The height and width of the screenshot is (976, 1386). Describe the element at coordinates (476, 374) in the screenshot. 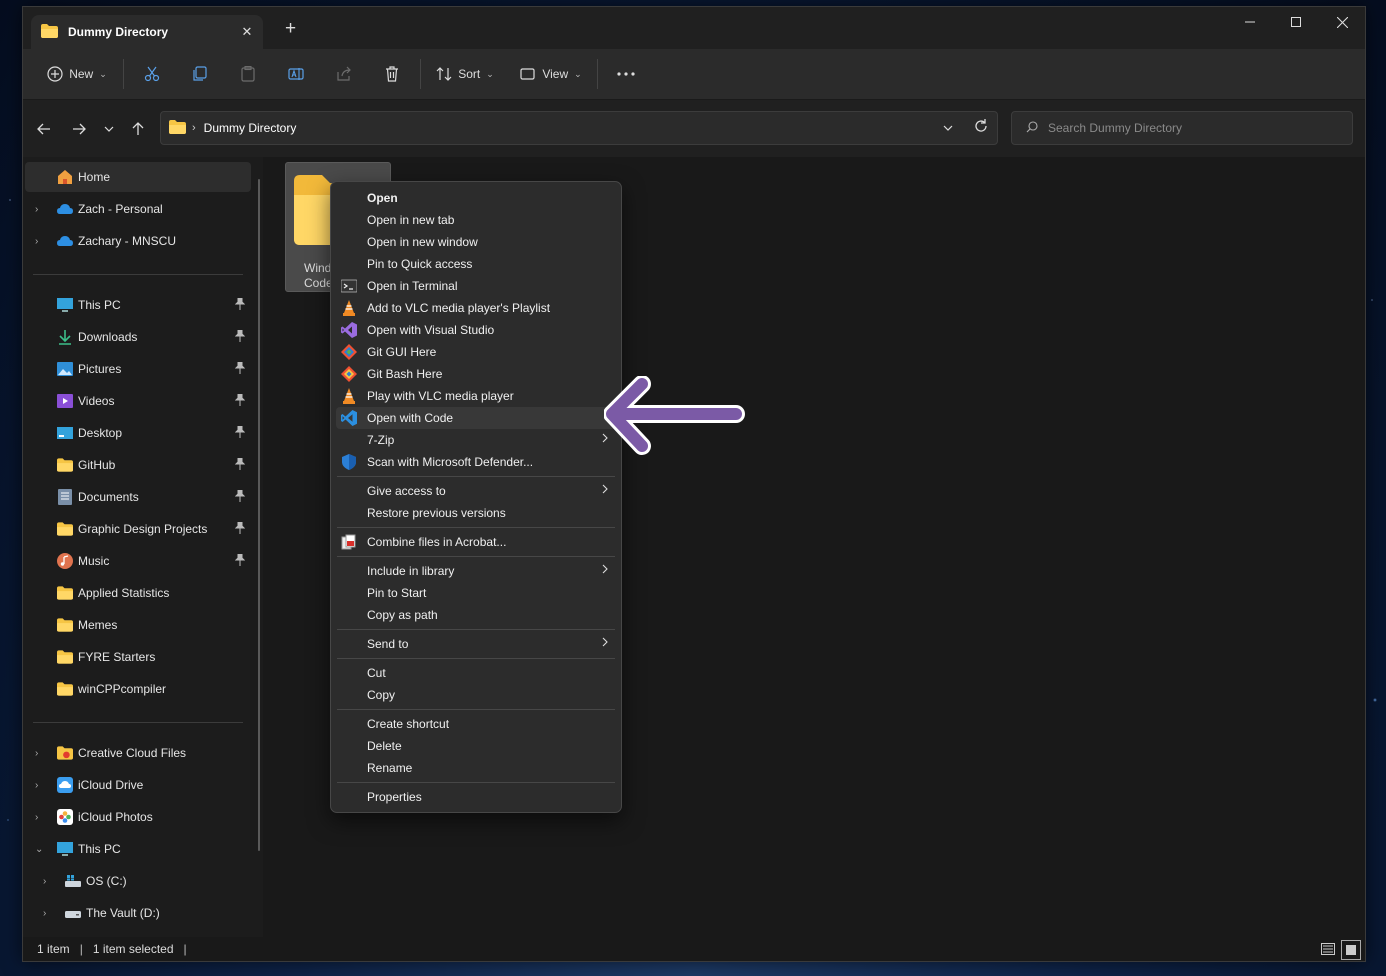

I see `menu-item-git-bash-here: Git Bash Here` at that location.